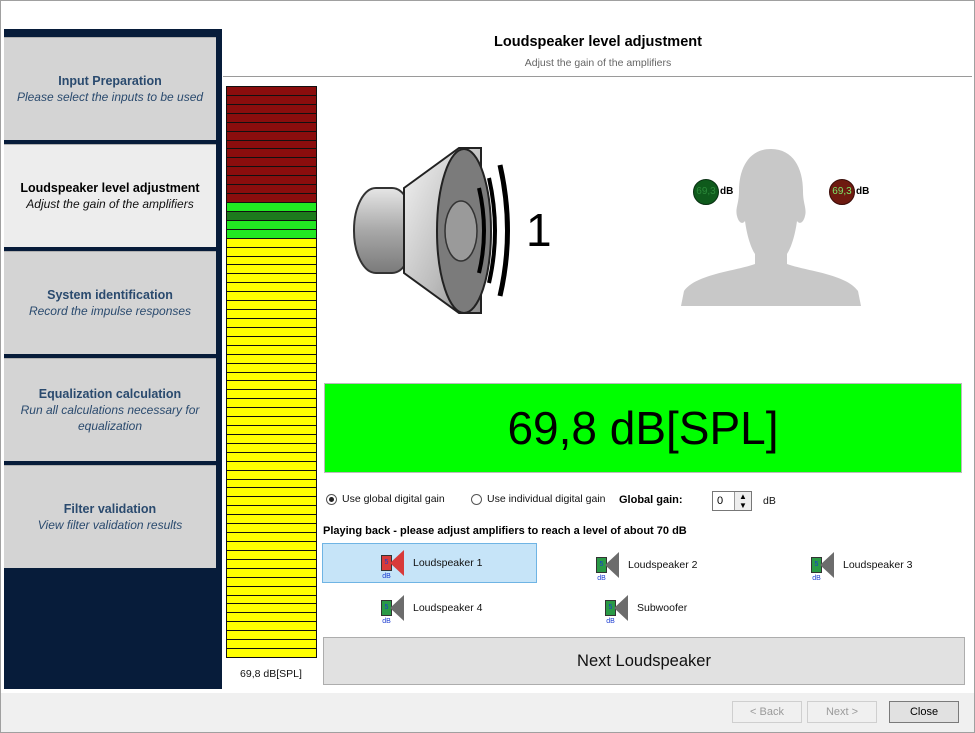  Describe the element at coordinates (720, 501) in the screenshot. I see `global-gain-value: 0` at that location.